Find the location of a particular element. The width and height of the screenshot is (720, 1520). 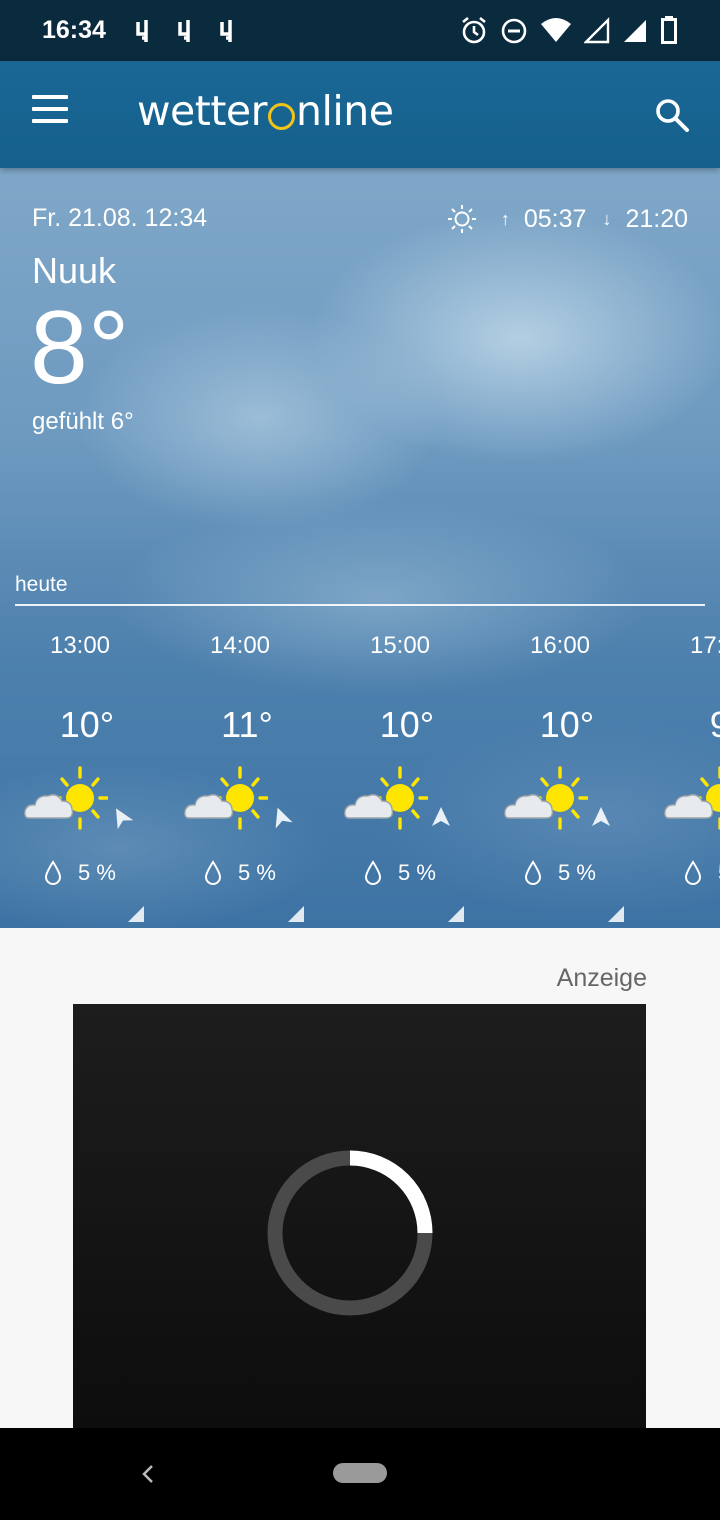

do-not-disturb-icon is located at coordinates (514, 31).